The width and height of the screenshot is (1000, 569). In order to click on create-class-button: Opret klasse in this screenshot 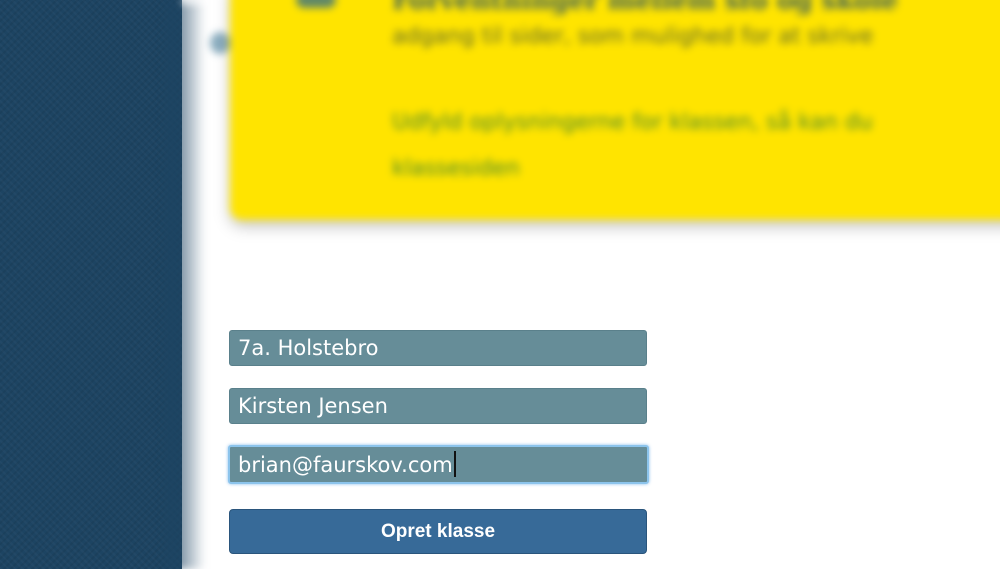, I will do `click(438, 531)`.